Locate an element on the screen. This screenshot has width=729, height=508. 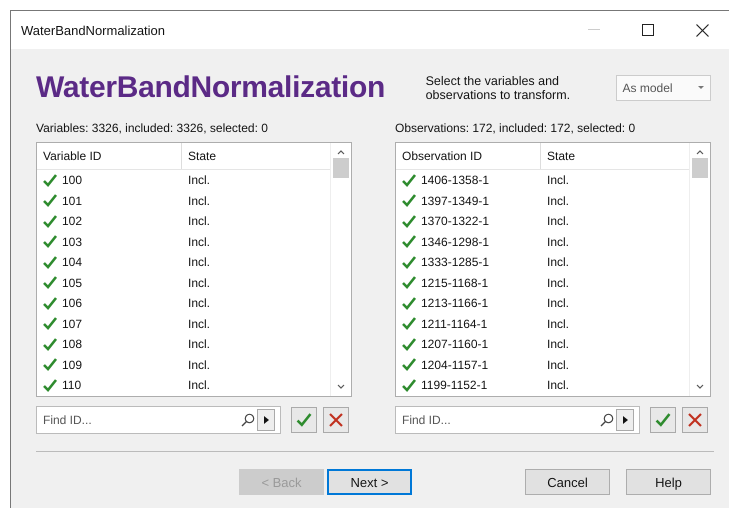
id-cell: 101 is located at coordinates (72, 201).